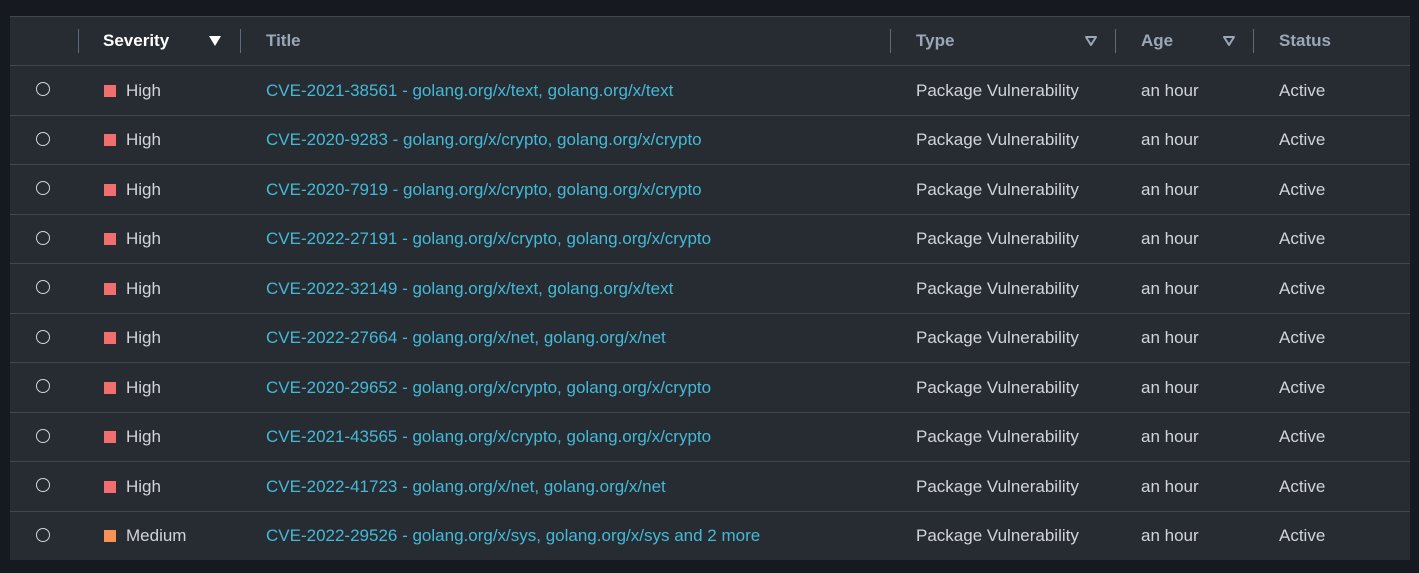 This screenshot has width=1419, height=573. Describe the element at coordinates (710, 41) in the screenshot. I see `table-header: Severity Title Type Age Status` at that location.